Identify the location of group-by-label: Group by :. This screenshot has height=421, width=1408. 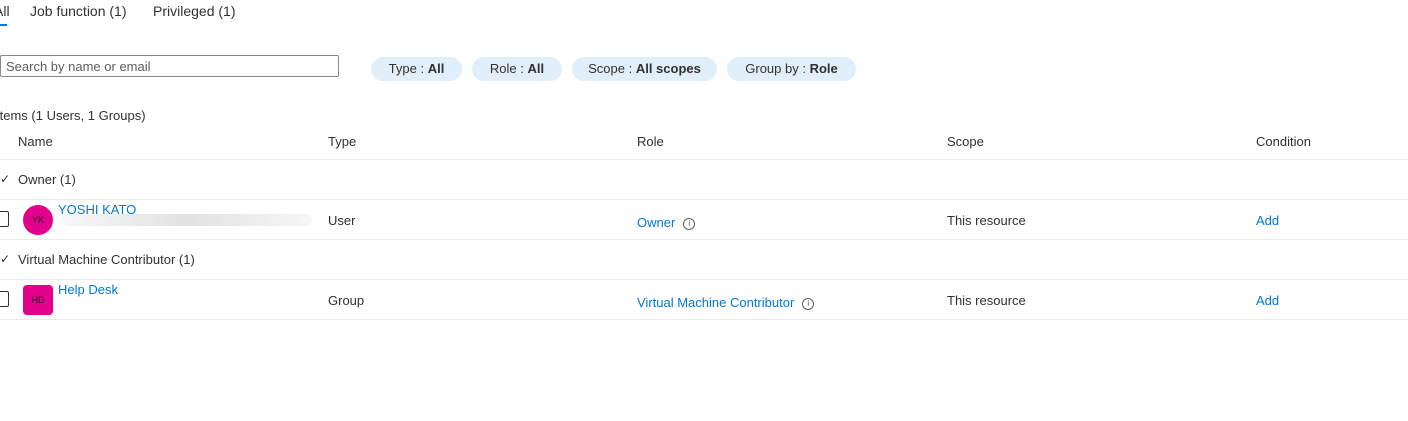
(777, 68).